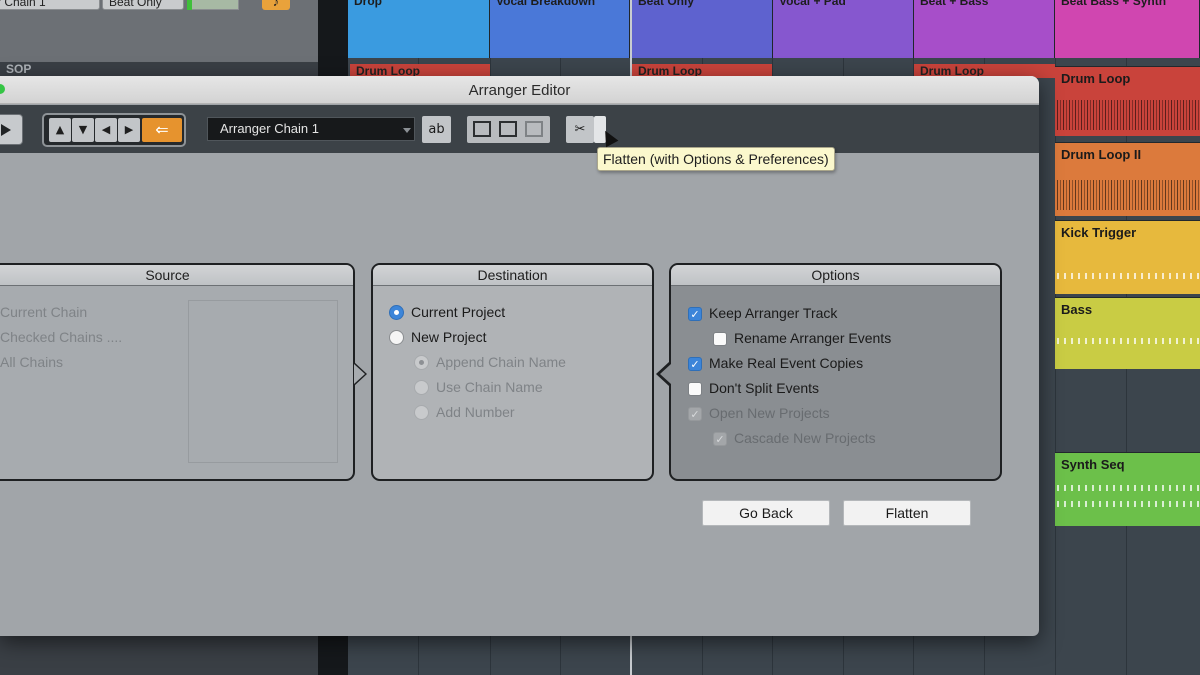  What do you see at coordinates (6, 130) in the screenshot?
I see `play-icon` at bounding box center [6, 130].